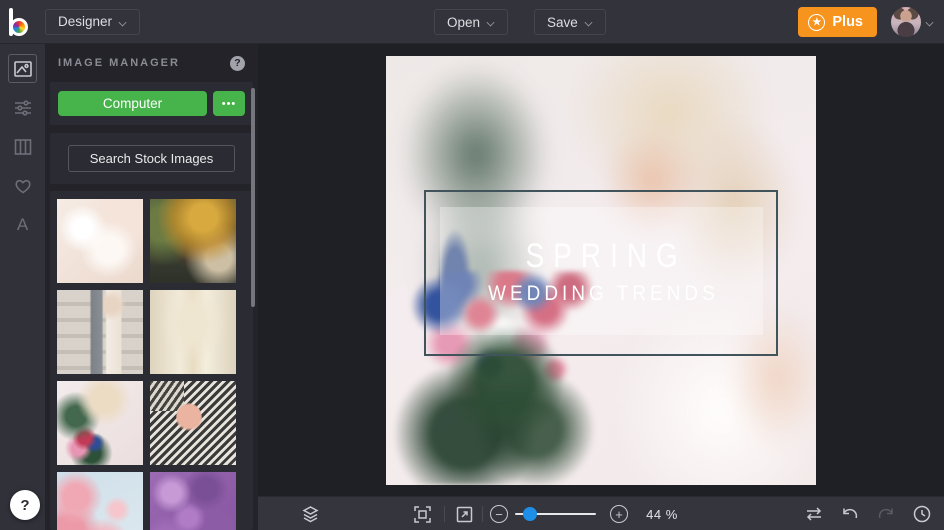 This screenshot has width=944, height=530. I want to click on save-dropdown: Save, so click(570, 22).